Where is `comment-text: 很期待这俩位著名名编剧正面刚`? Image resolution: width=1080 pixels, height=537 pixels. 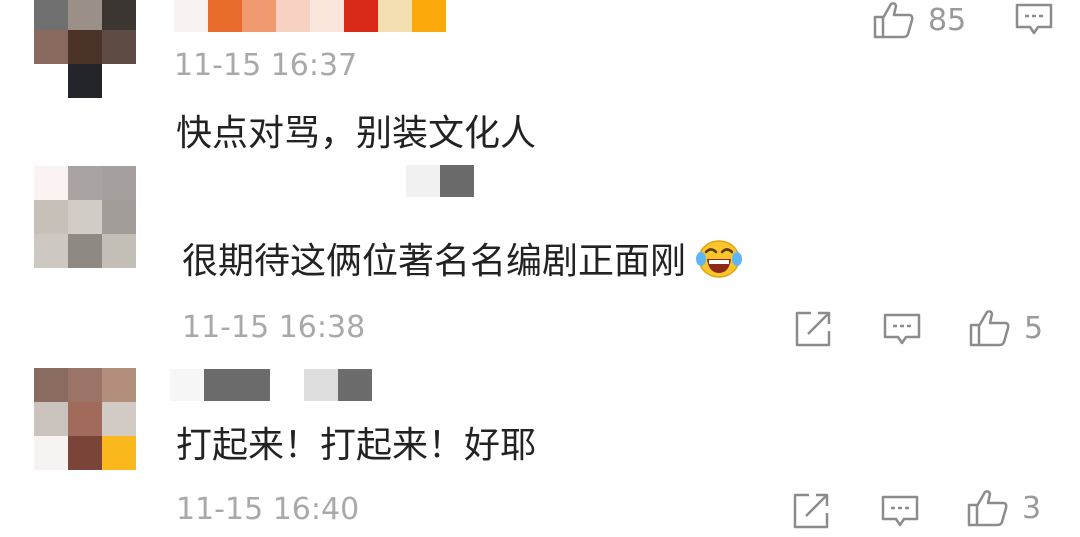 comment-text: 很期待这俩位著名名编剧正面刚 is located at coordinates (462, 261).